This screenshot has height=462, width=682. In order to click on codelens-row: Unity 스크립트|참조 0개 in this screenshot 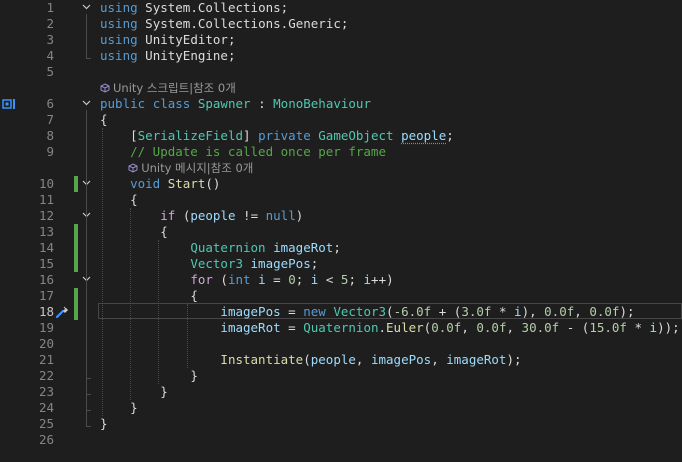, I will do `click(341, 88)`.